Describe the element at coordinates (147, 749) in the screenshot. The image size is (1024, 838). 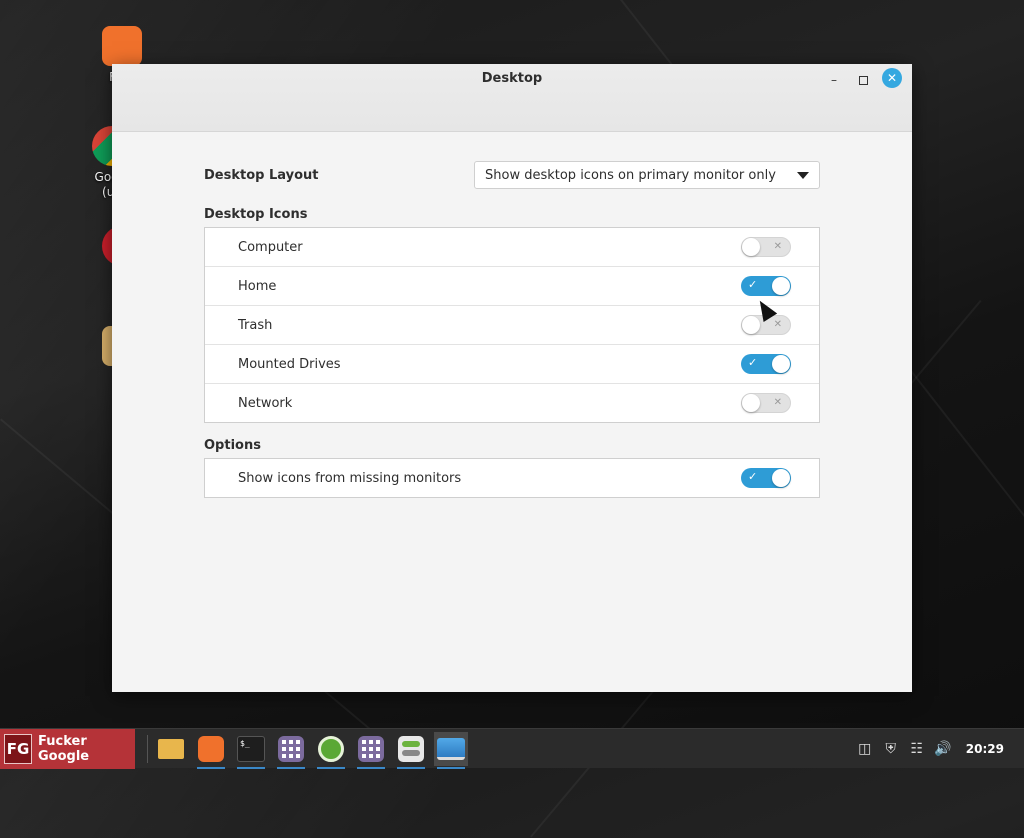
I see `taskbar-separator` at that location.